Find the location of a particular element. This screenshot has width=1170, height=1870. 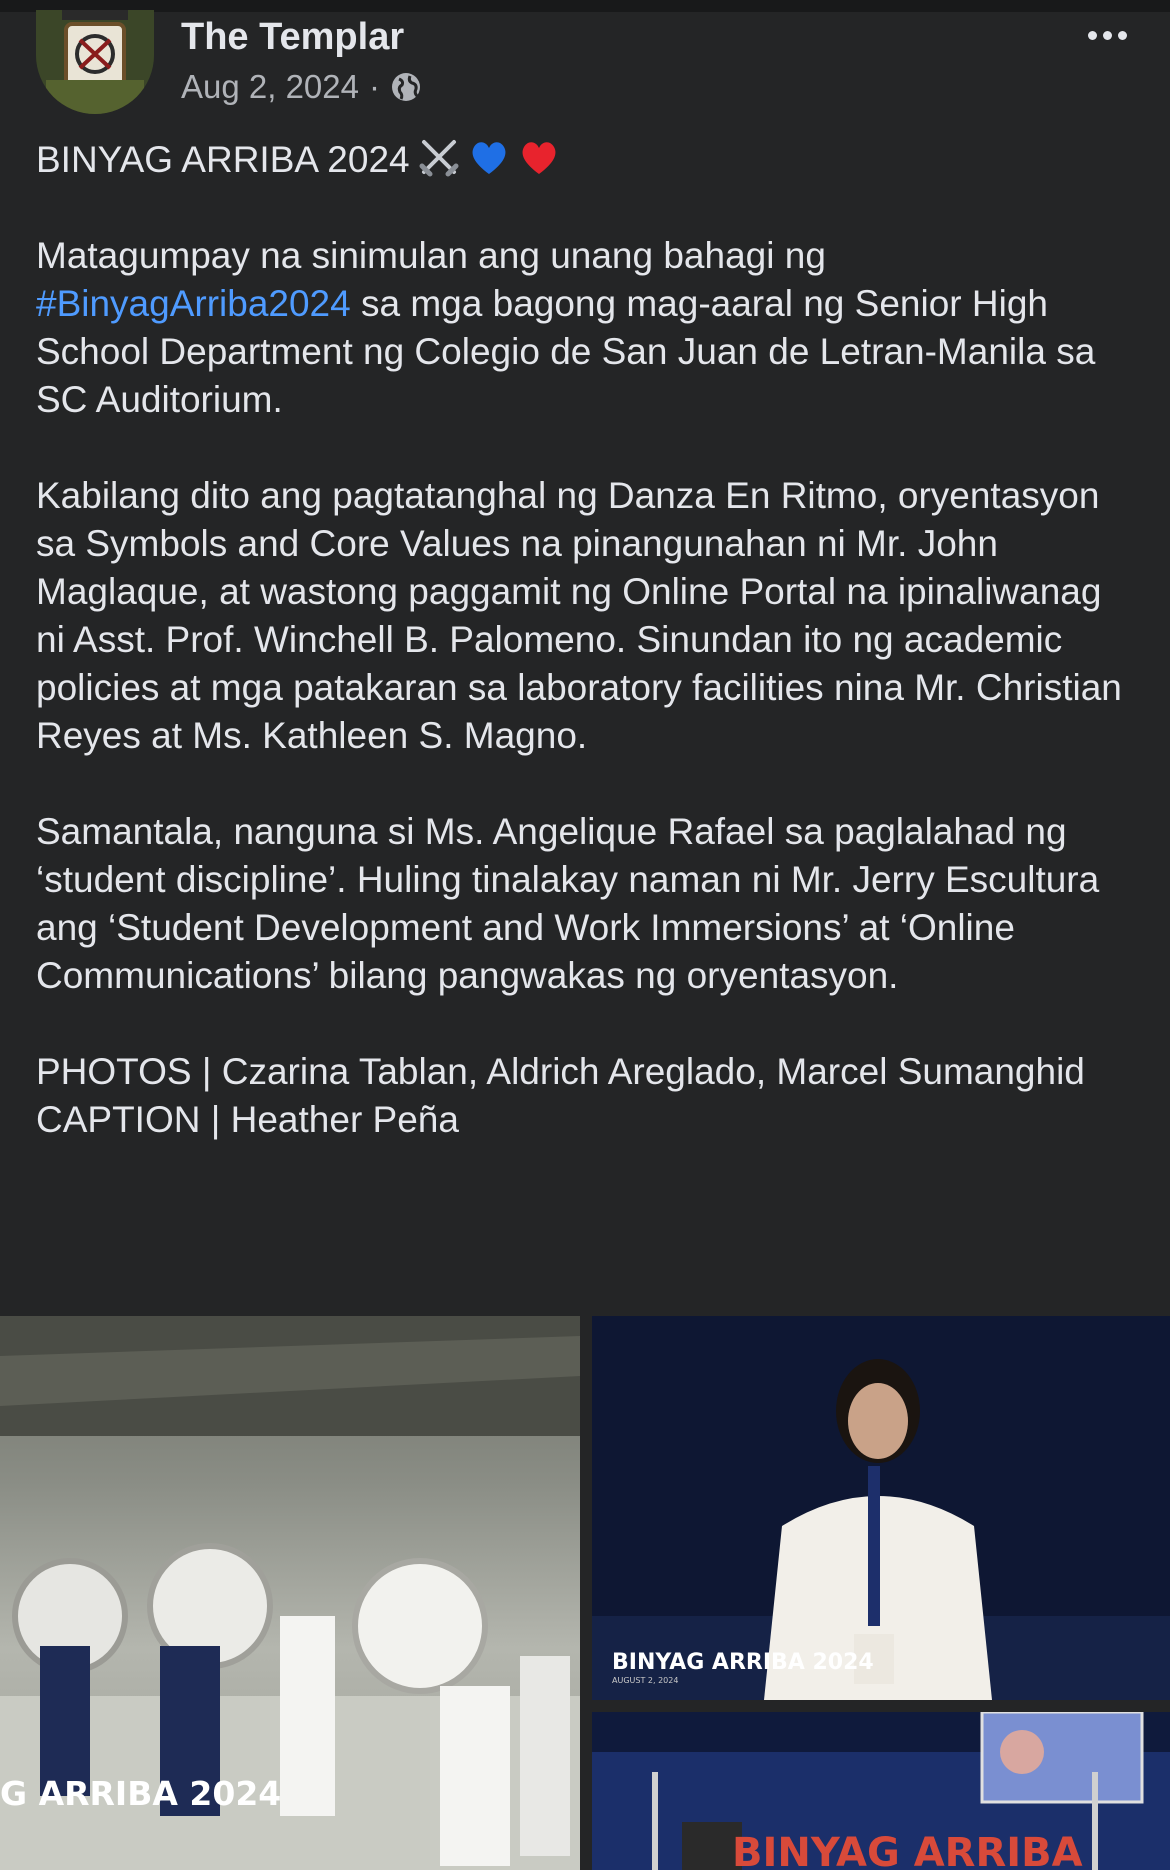

red-heart-icon is located at coordinates (539, 157).